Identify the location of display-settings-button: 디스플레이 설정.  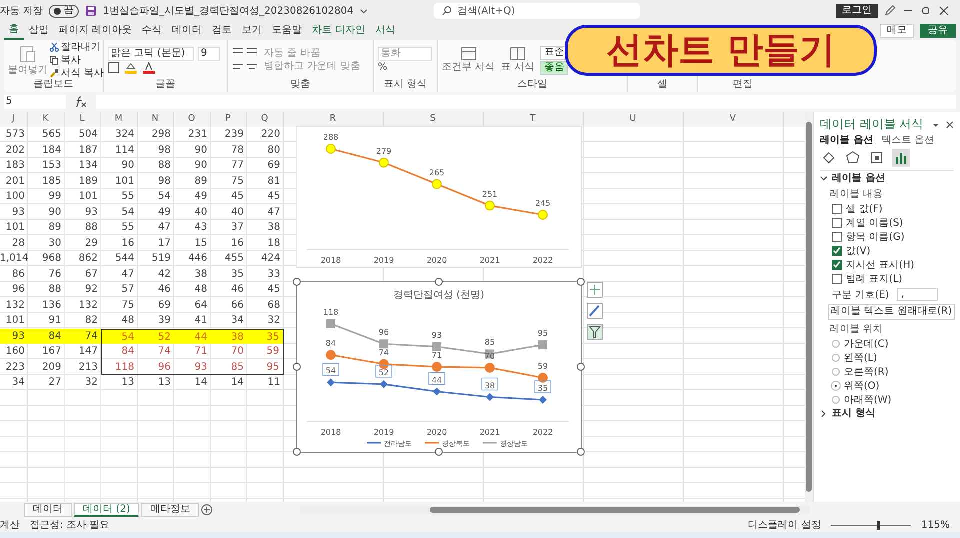
(785, 525).